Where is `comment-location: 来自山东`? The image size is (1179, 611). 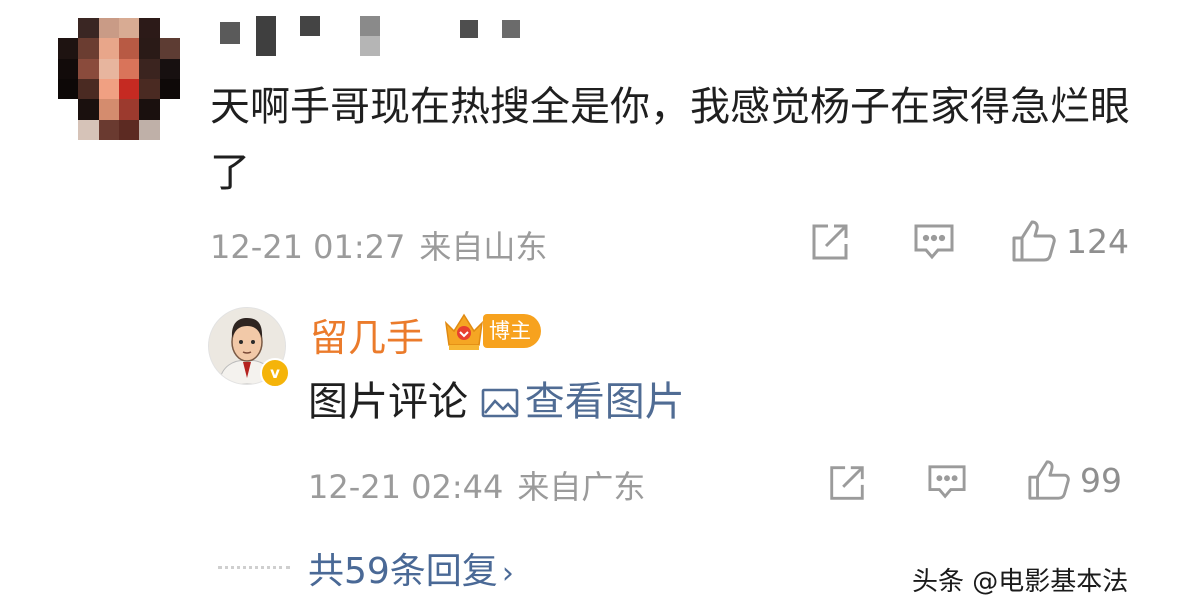 comment-location: 来自山东 is located at coordinates (483, 247).